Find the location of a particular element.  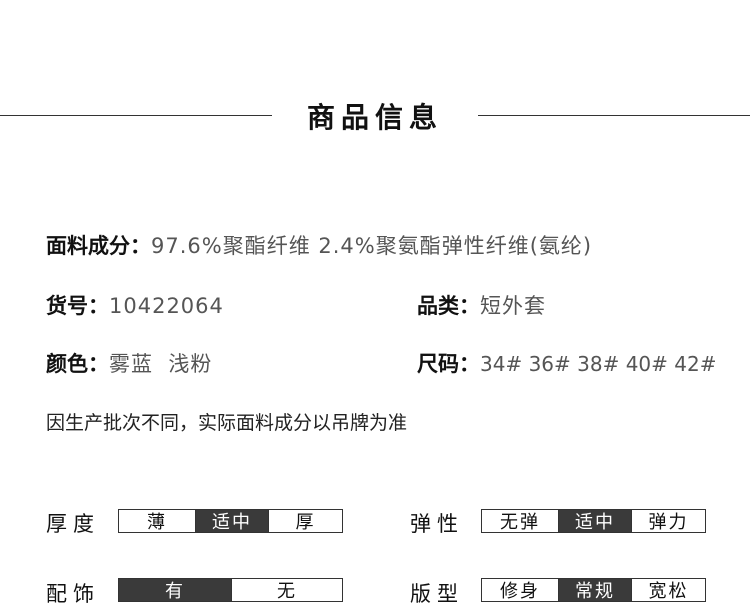

elasticity-option: 适中 is located at coordinates (594, 521).